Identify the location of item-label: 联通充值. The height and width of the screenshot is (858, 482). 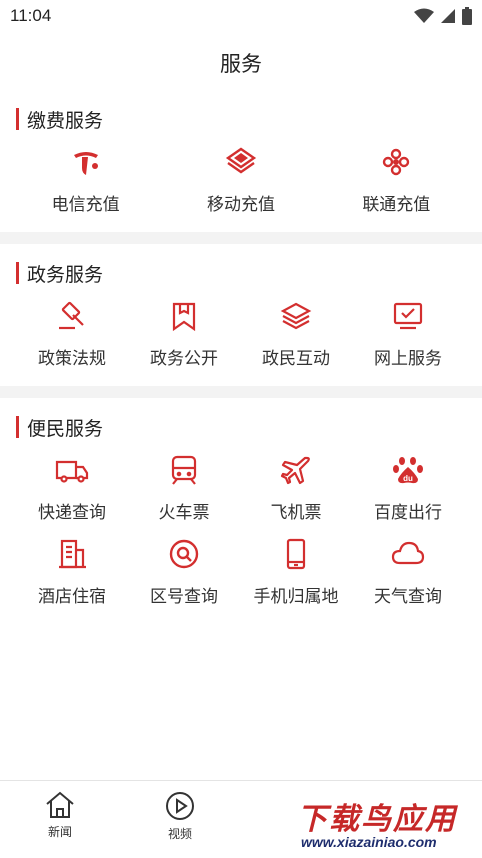
(396, 205).